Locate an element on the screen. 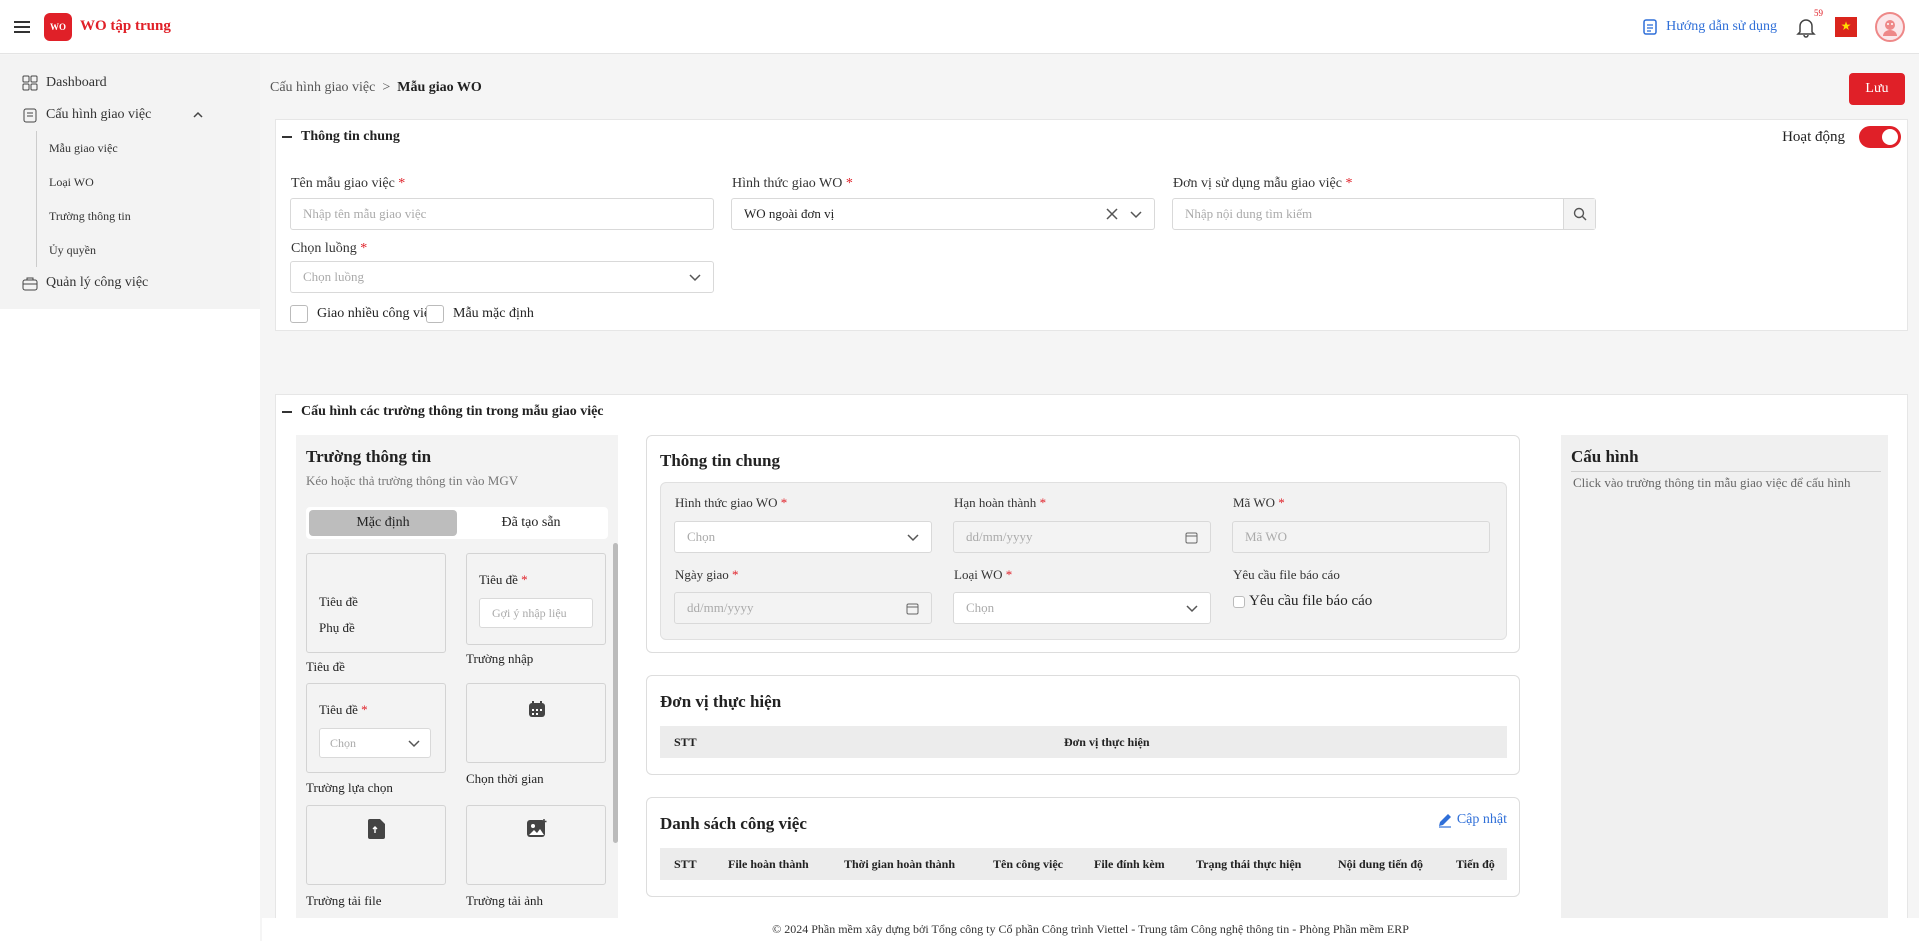 This screenshot has width=1919, height=941. general-info-header: Thông tin chung is located at coordinates (1091, 137).